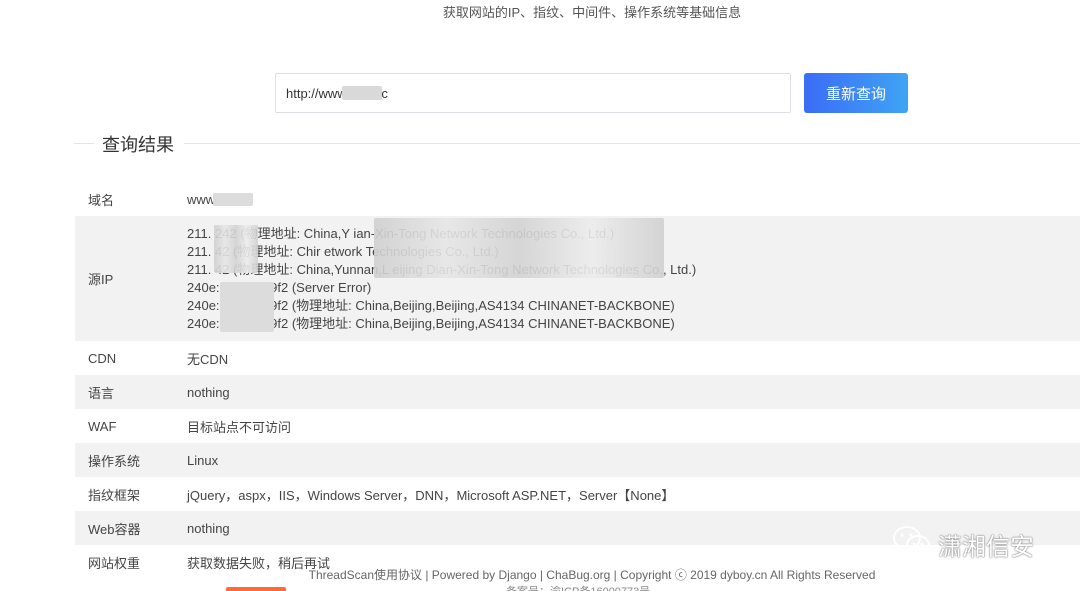  What do you see at coordinates (101, 393) in the screenshot?
I see `row-label: 语言` at bounding box center [101, 393].